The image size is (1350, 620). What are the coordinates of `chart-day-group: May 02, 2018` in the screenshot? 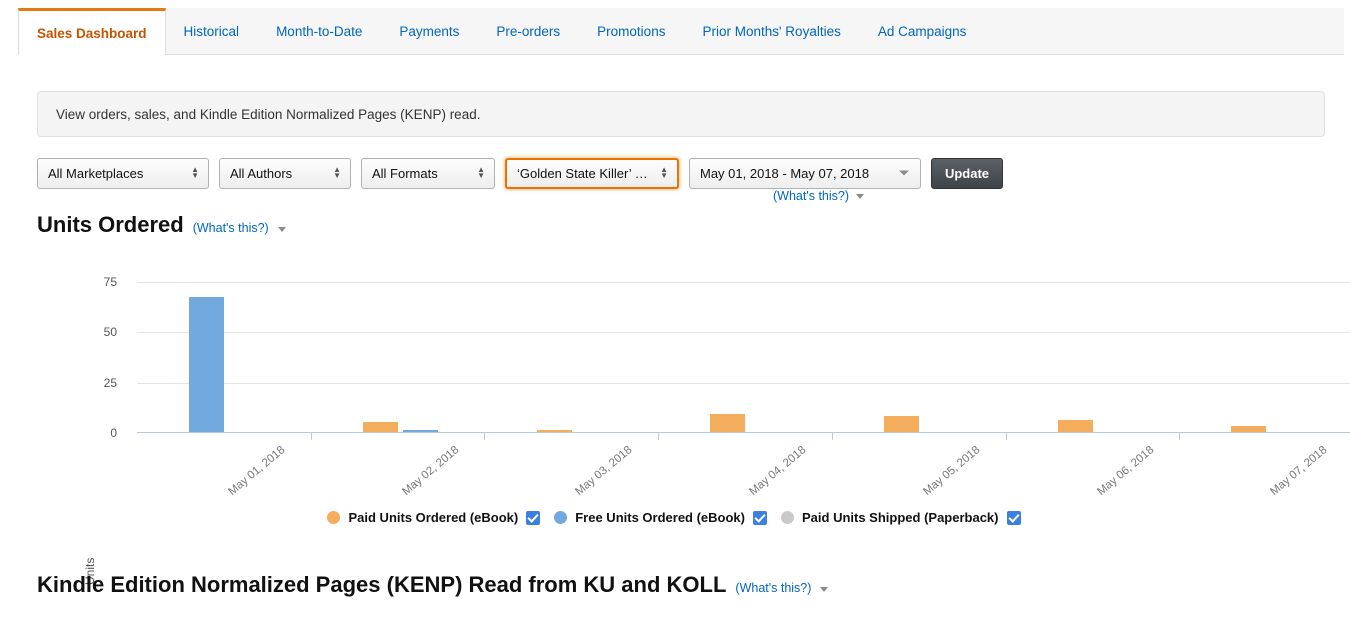 It's located at (397, 390).